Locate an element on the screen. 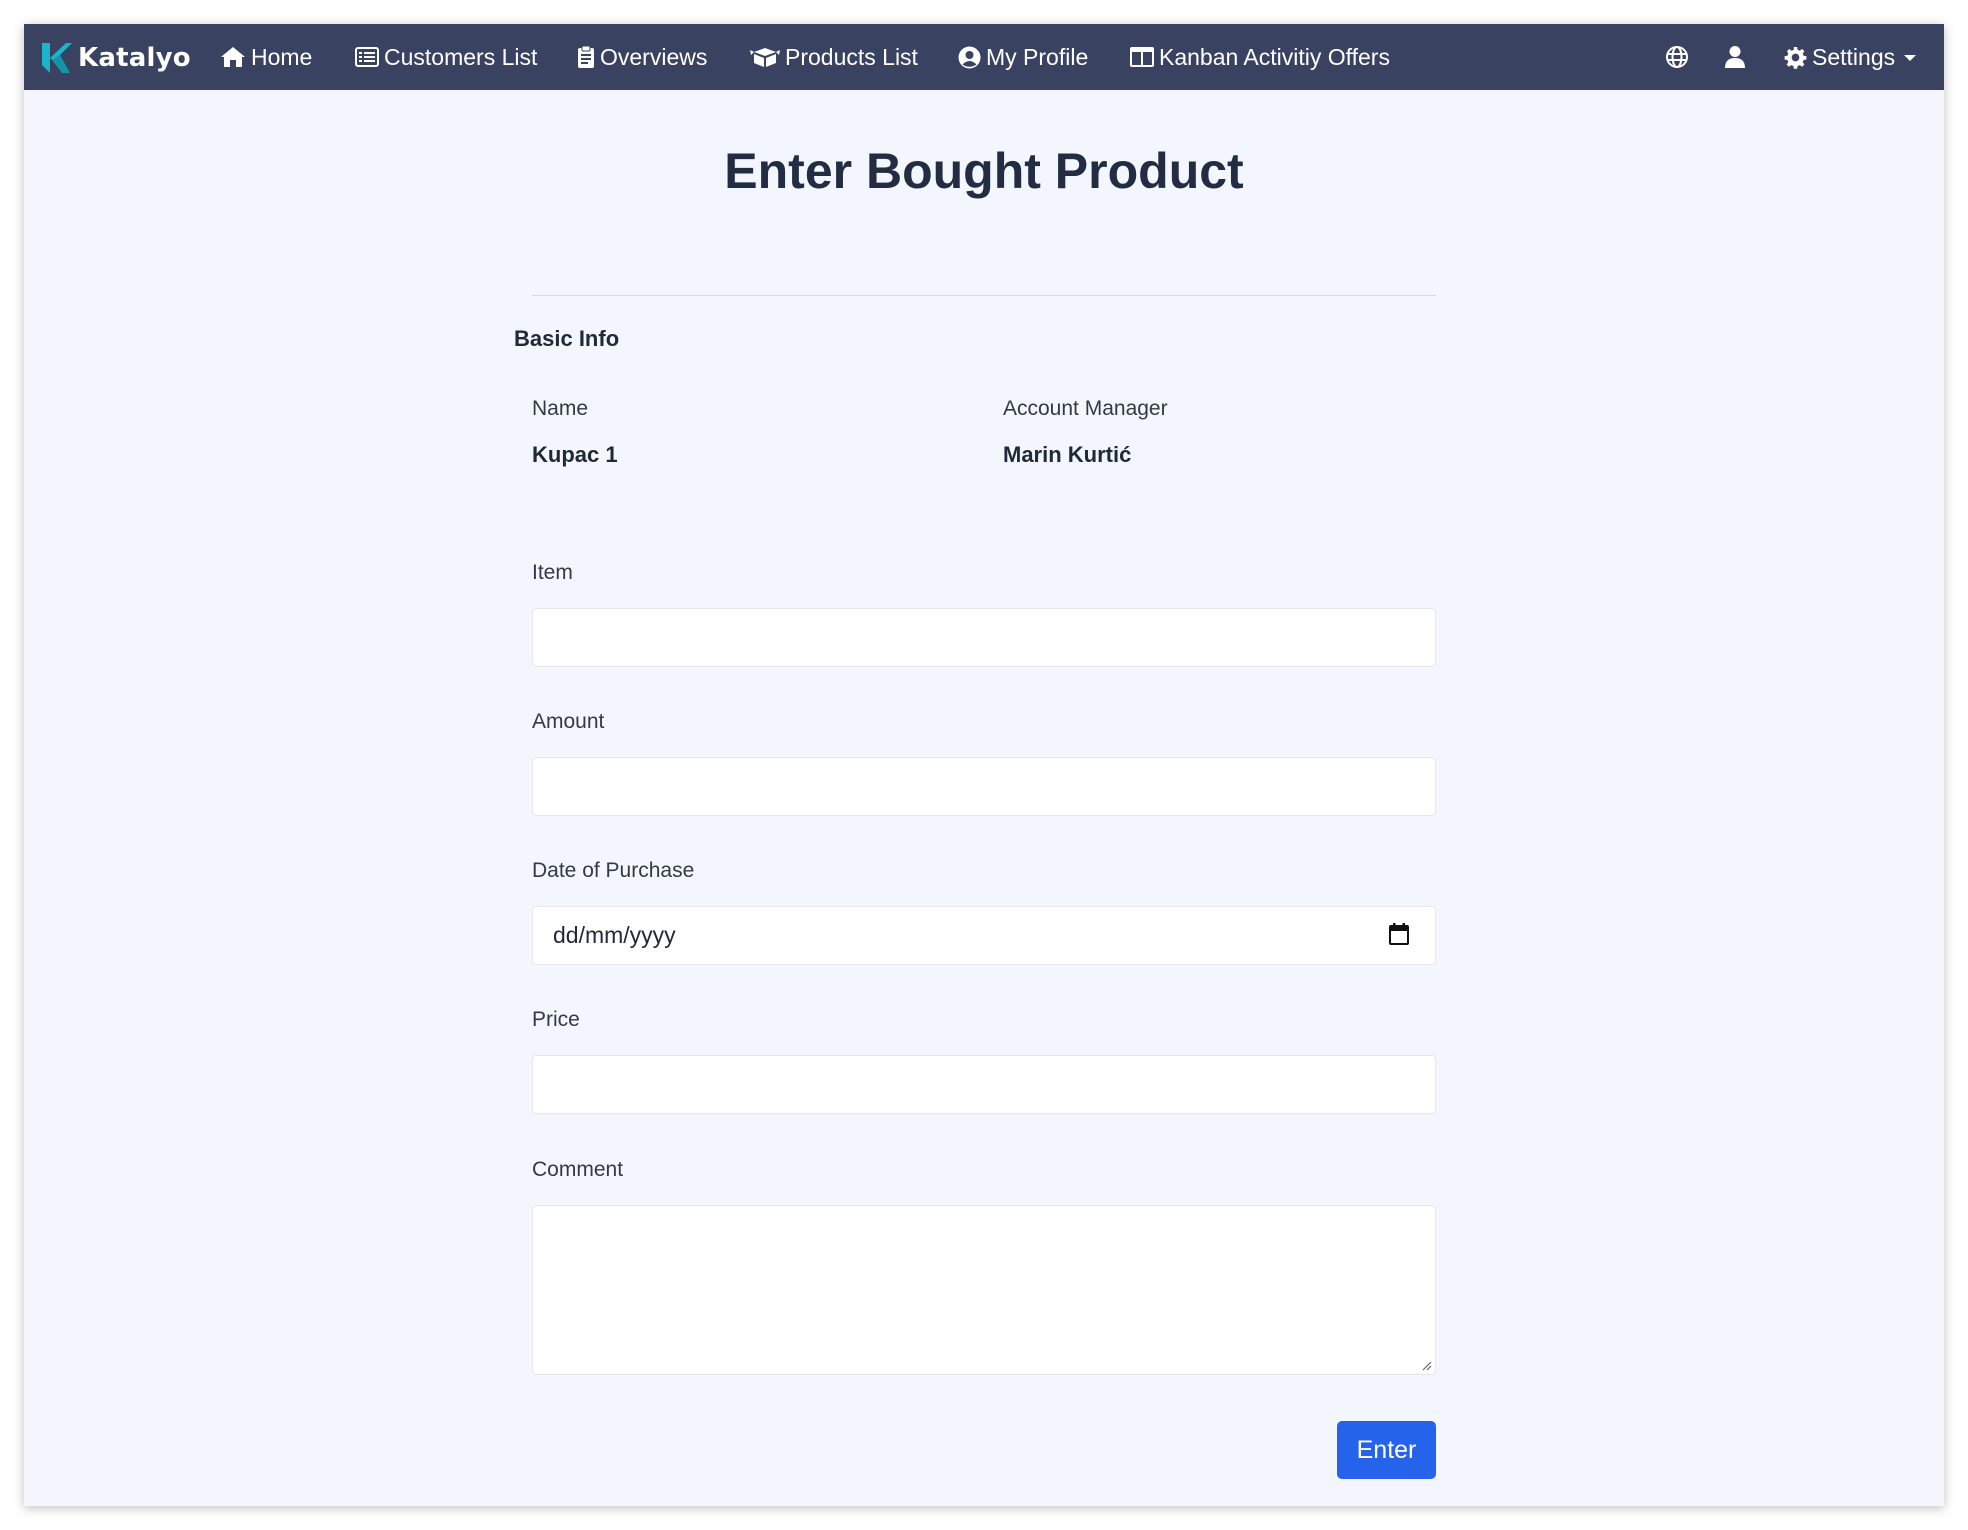  nav-my-profile: My Profile is located at coordinates (1023, 57).